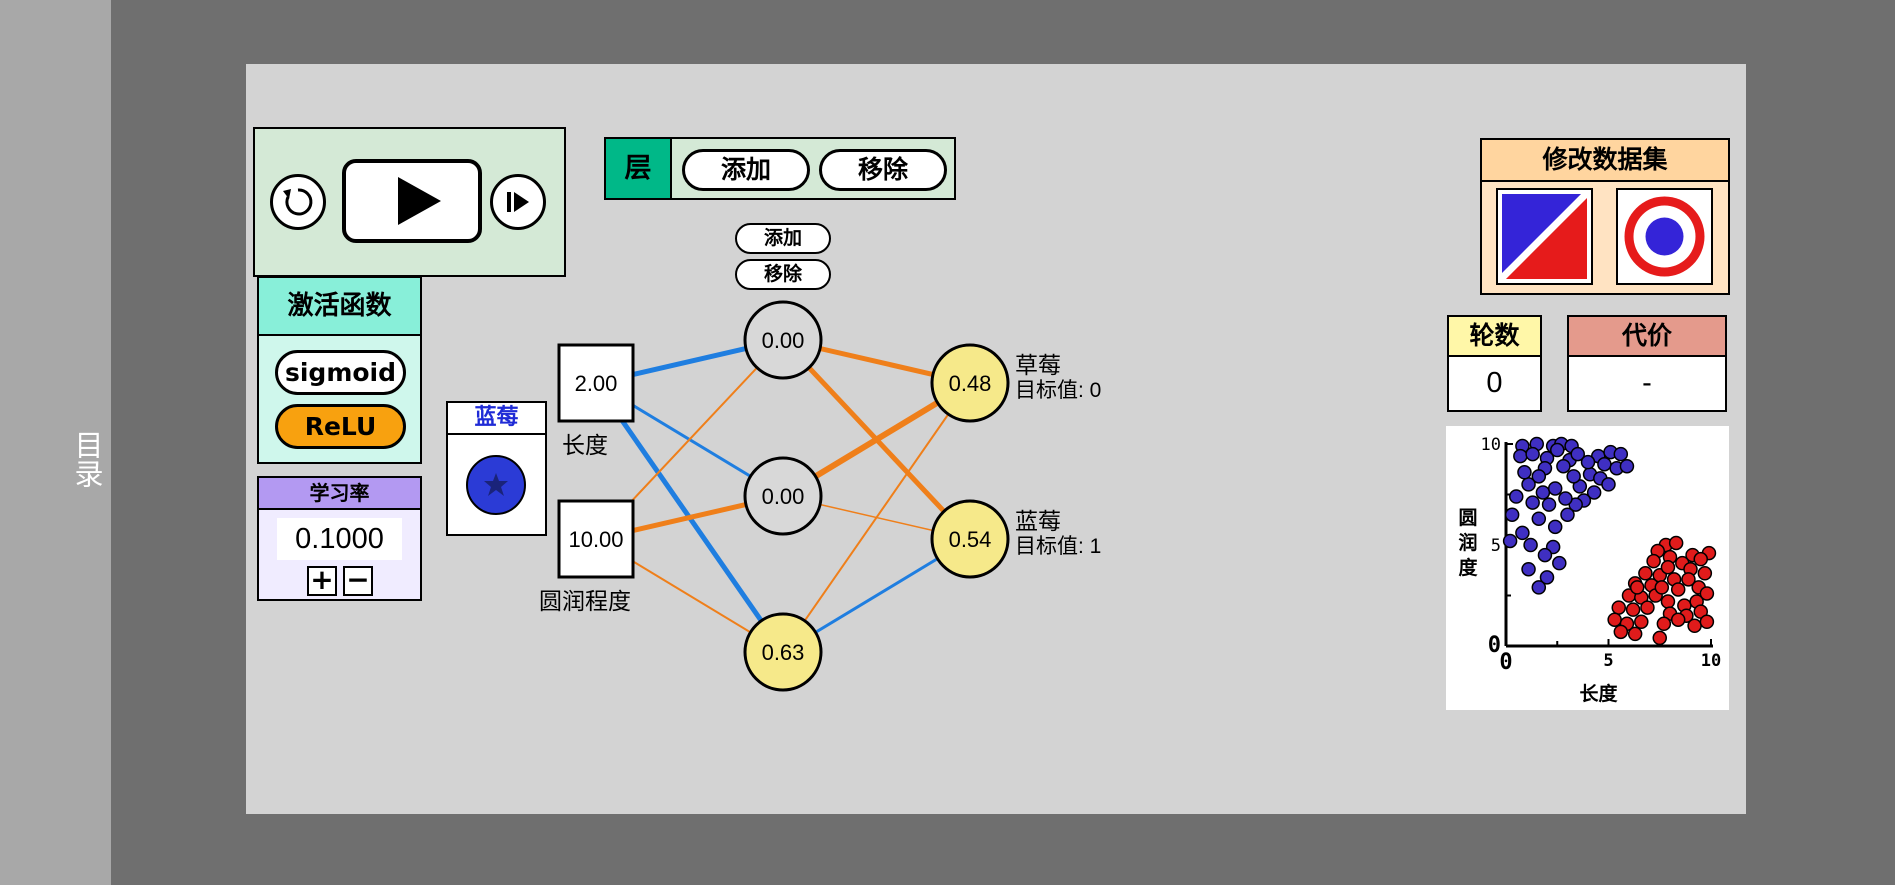 This screenshot has height=885, width=1895. Describe the element at coordinates (1467, 518) in the screenshot. I see `y-axis-label: 圆` at that location.